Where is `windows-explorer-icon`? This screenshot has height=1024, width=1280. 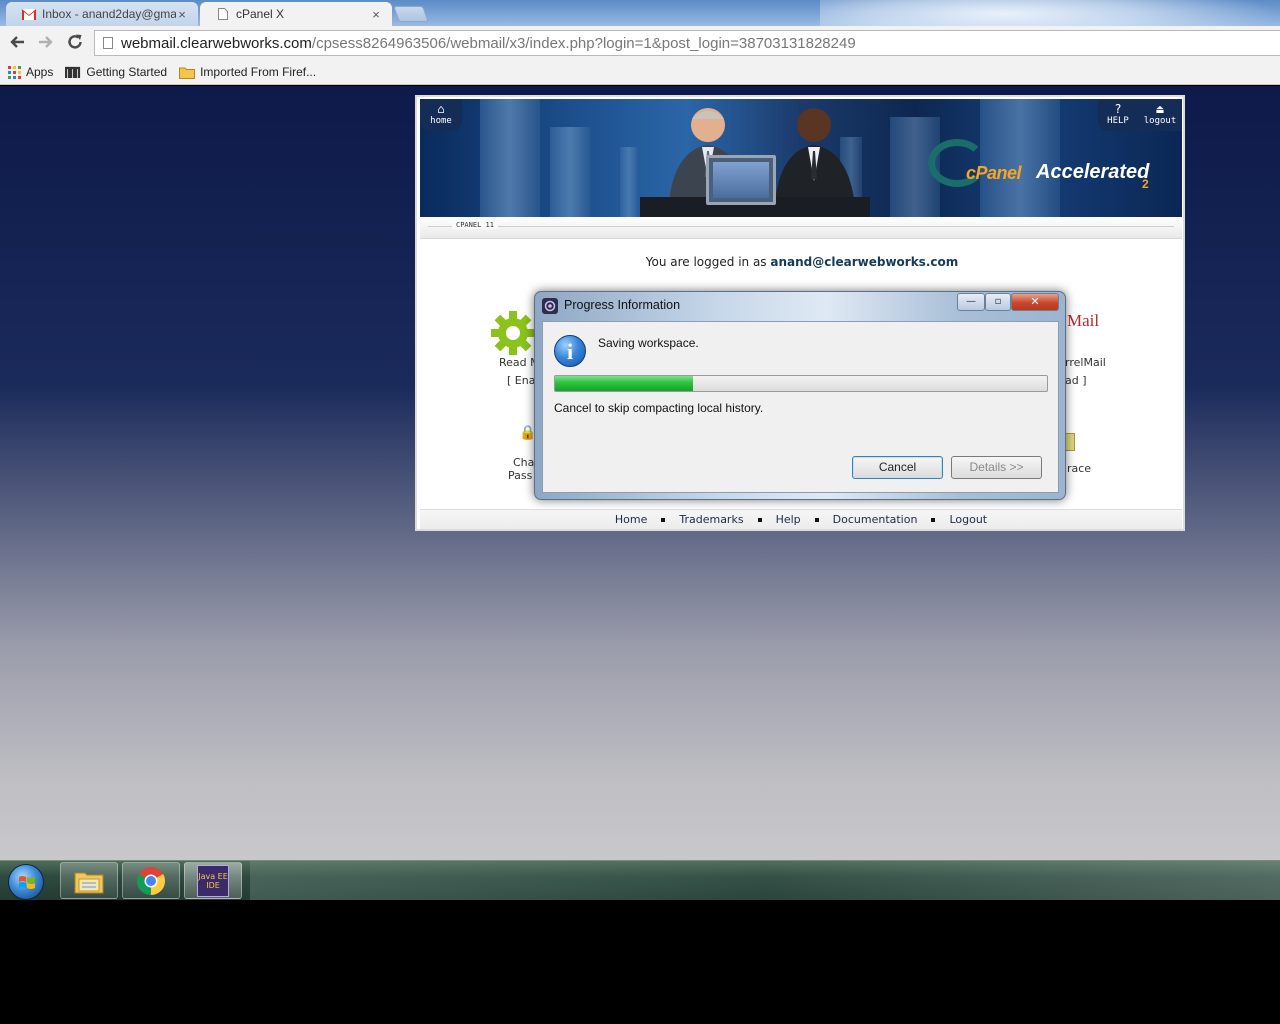 windows-explorer-icon is located at coordinates (89, 882).